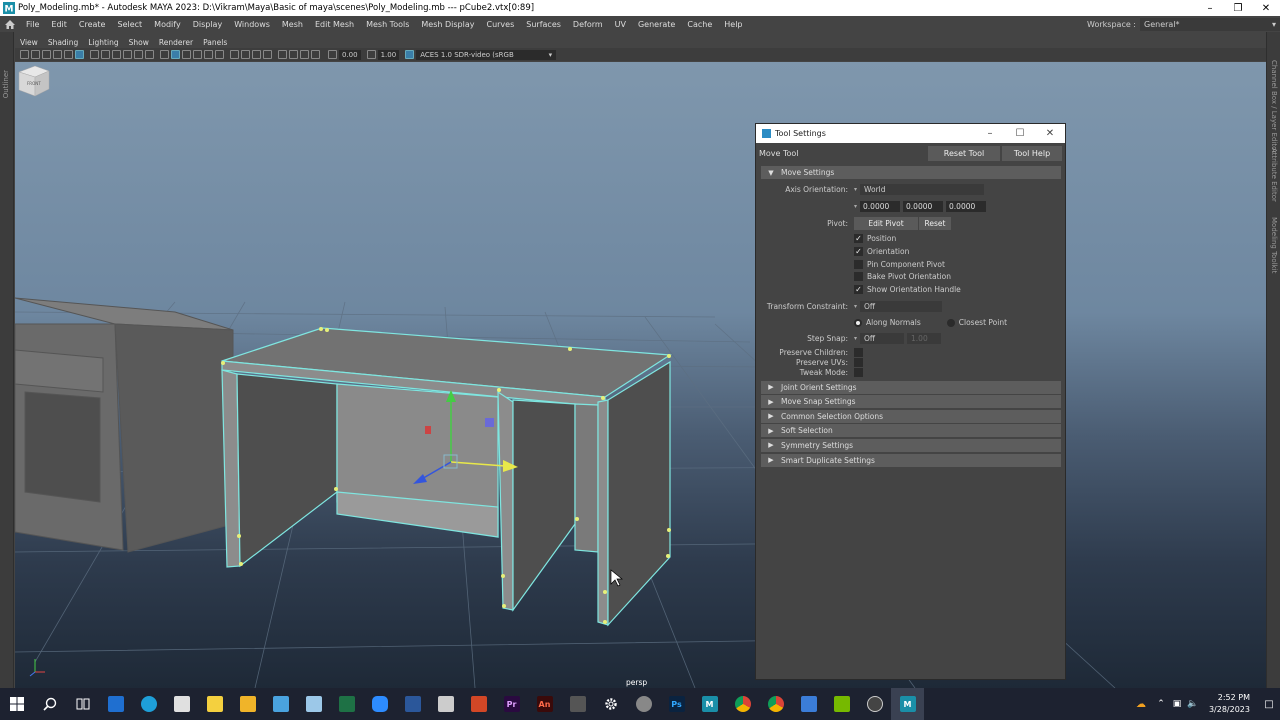 This screenshot has height=720, width=1280. What do you see at coordinates (1210, 8) in the screenshot?
I see `minimize-icon: –` at bounding box center [1210, 8].